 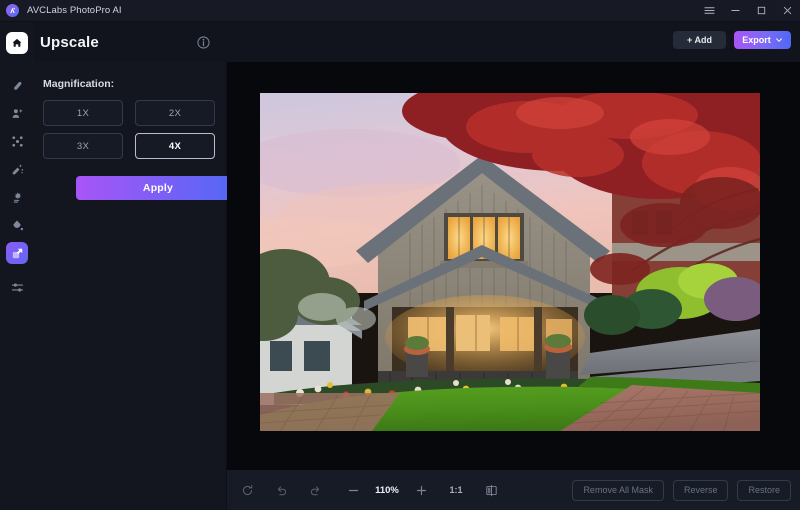 I want to click on titlebar: AVCLabs PhotoPro AI, so click(x=400, y=11).